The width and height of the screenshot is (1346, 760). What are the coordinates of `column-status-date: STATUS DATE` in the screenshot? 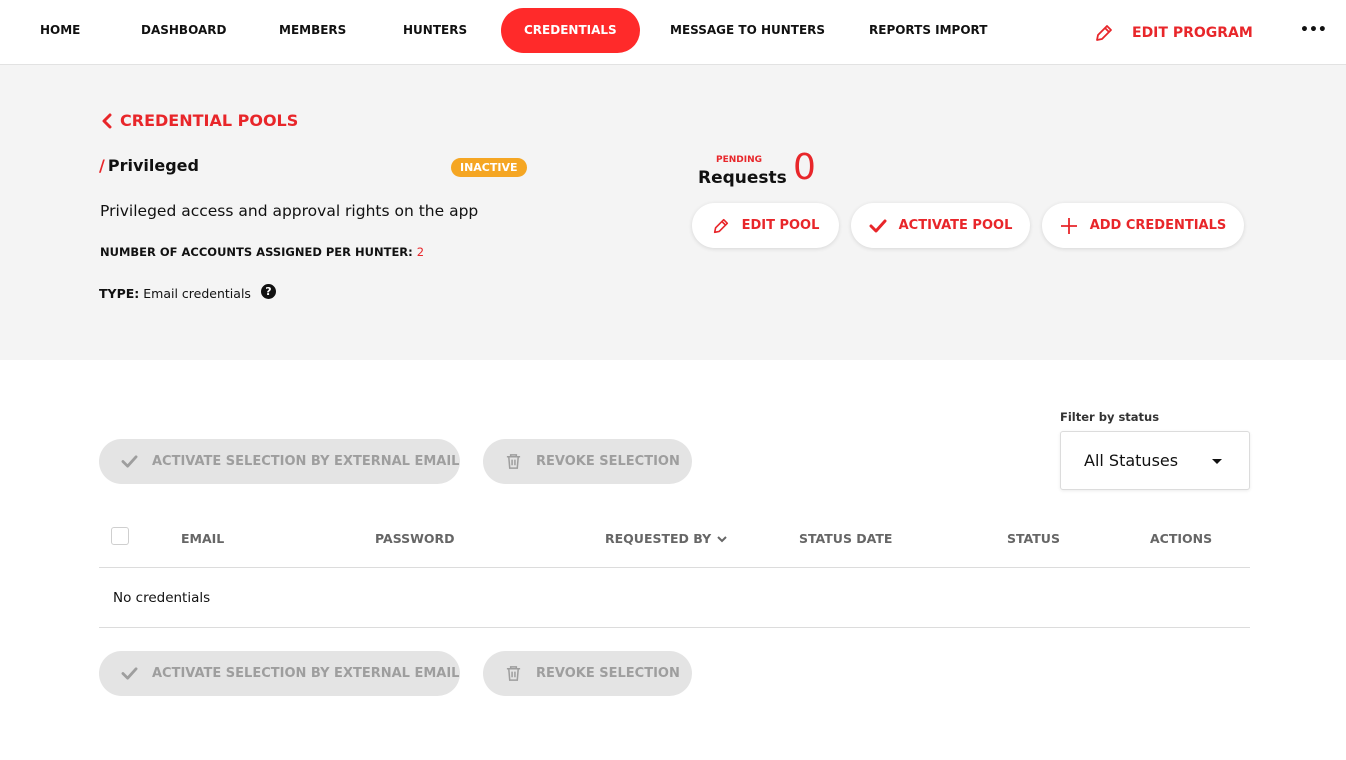 It's located at (846, 538).